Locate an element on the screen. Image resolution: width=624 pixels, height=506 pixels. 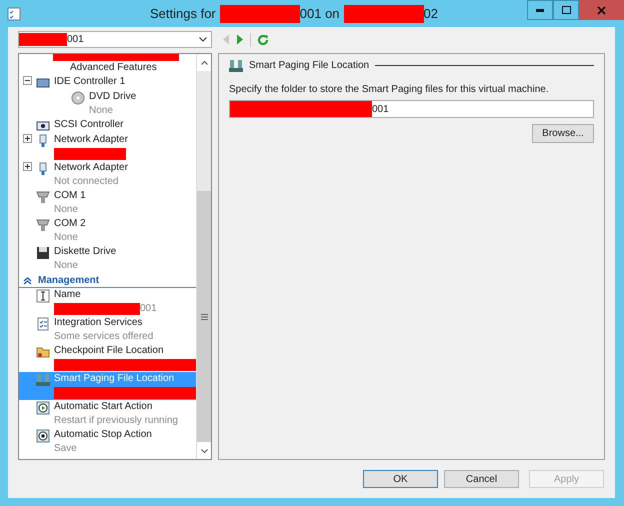
tree-item: Integration Services Some services offered is located at coordinates (107, 330).